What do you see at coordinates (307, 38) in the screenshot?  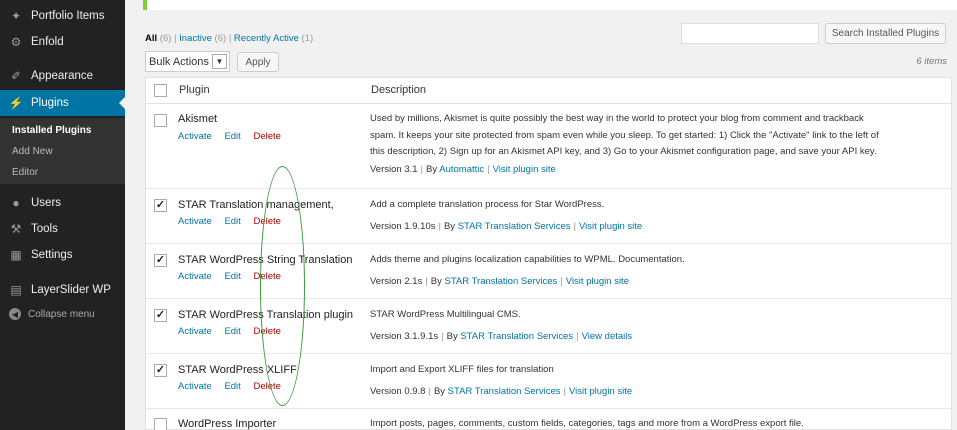 I see `filter-recent-count: (1)` at bounding box center [307, 38].